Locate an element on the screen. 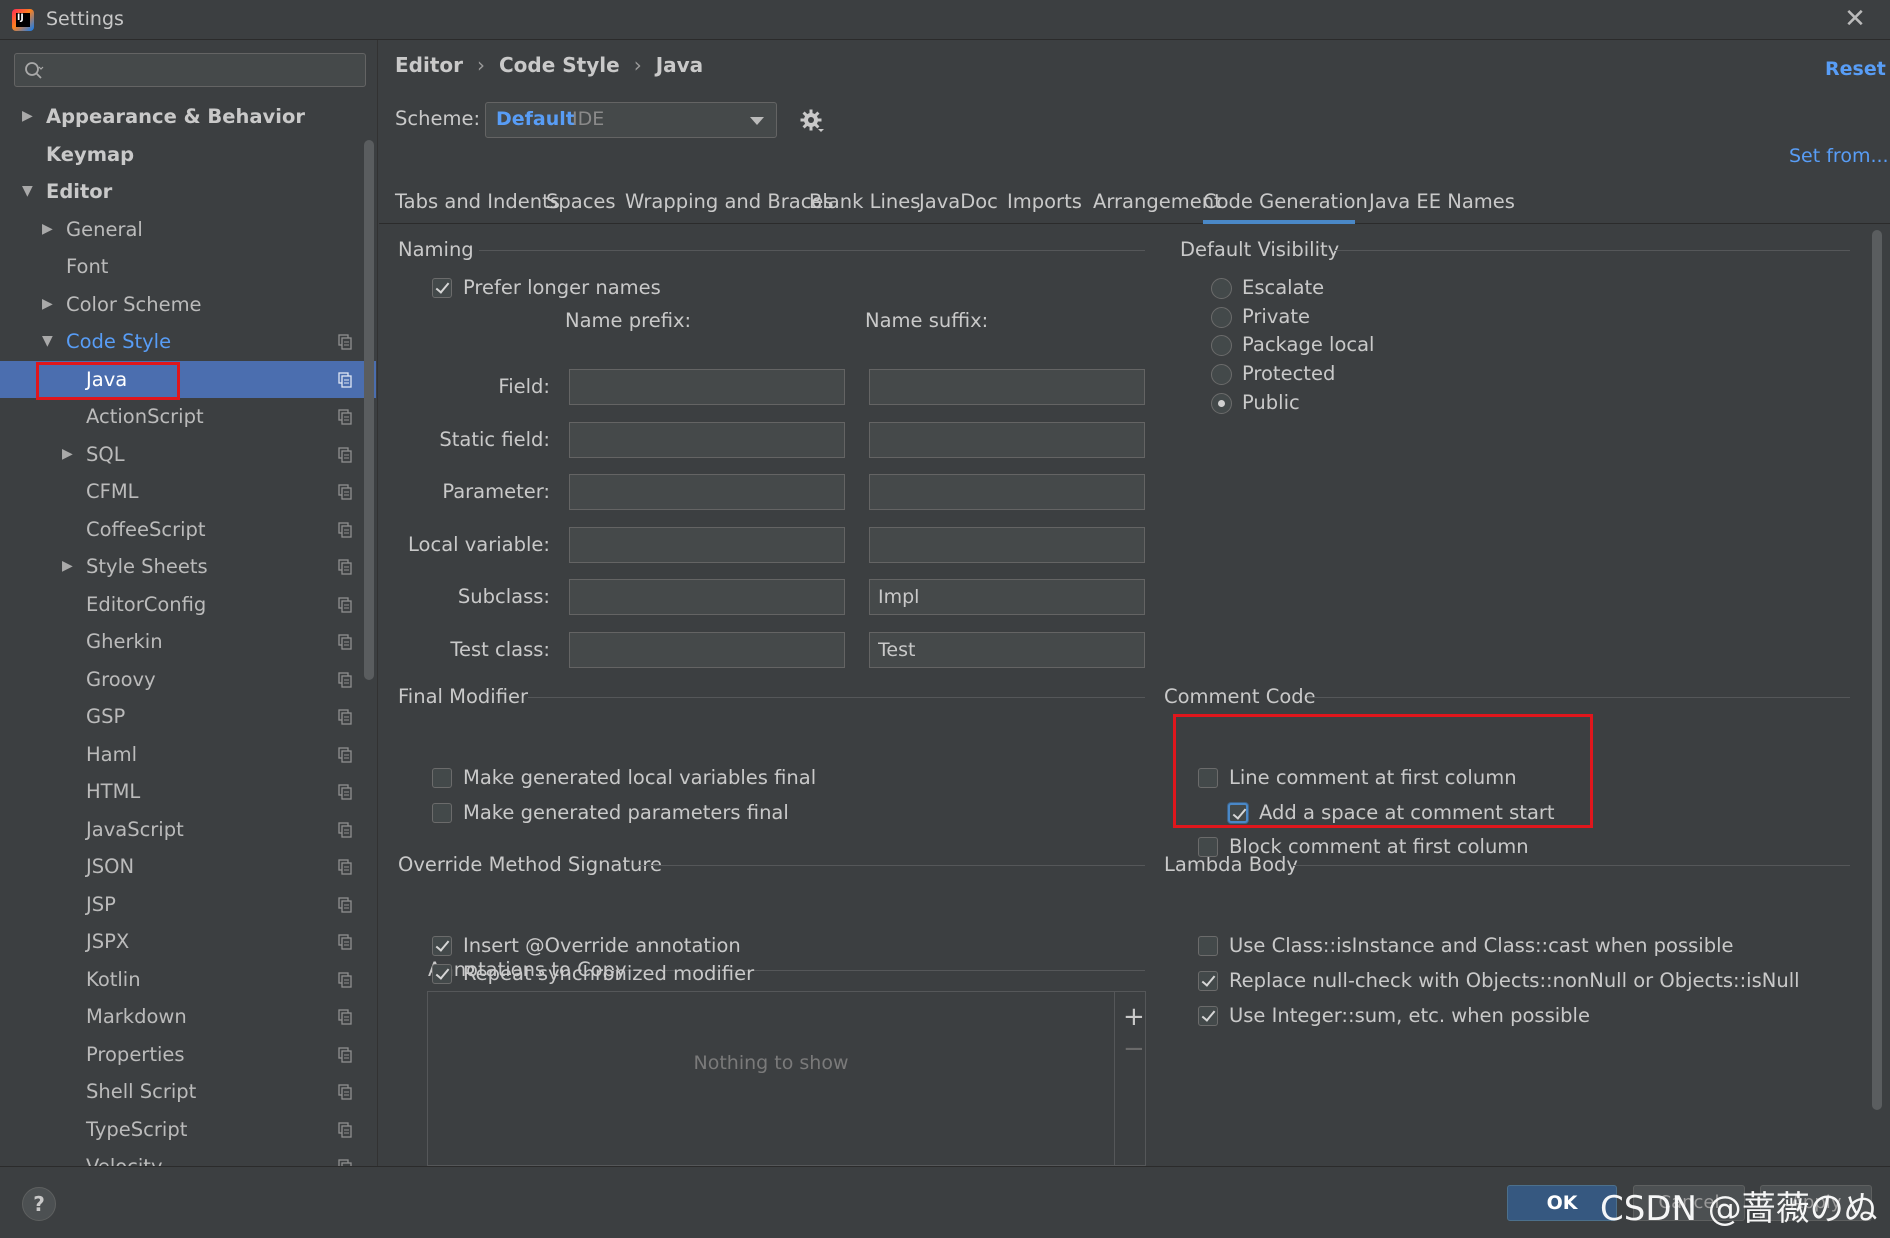  sidebar-item-javascript: JavaScript is located at coordinates (188, 830).